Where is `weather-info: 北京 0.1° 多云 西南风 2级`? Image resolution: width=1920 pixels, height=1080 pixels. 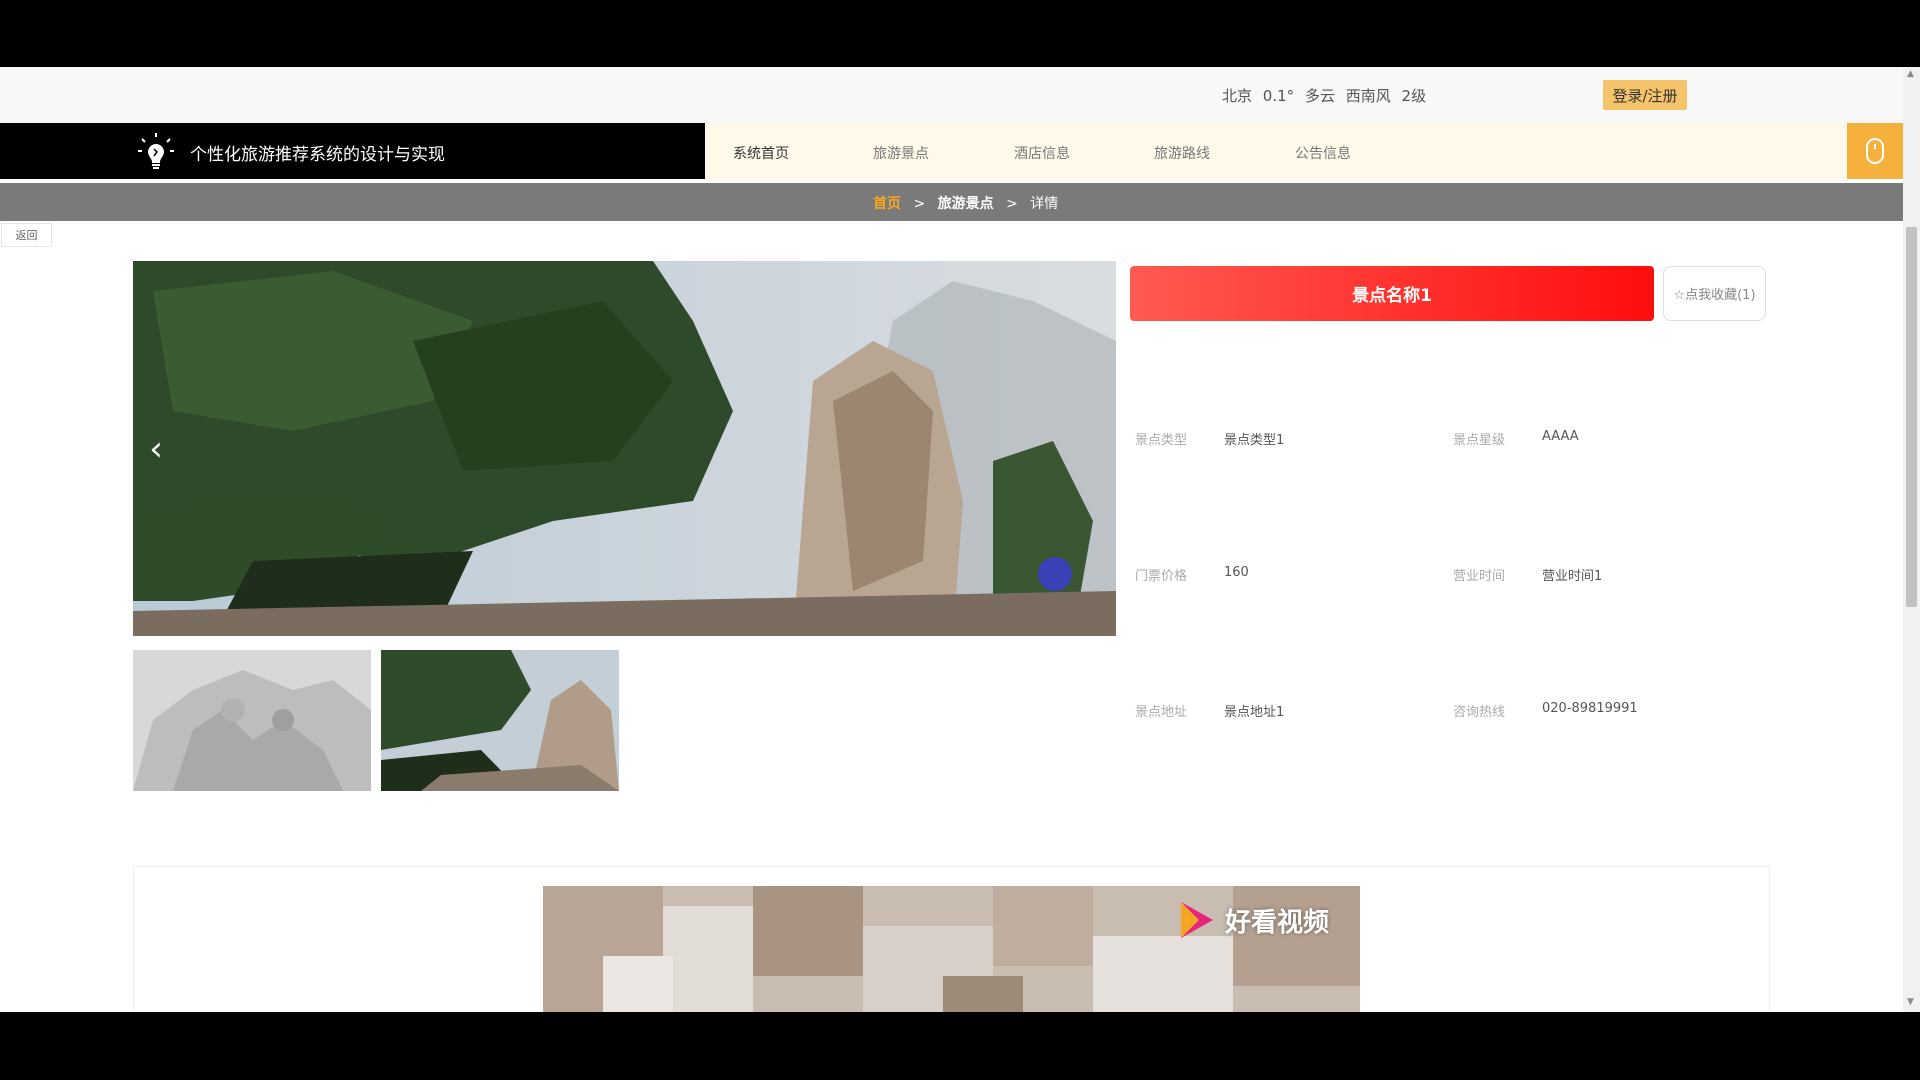
weather-info: 北京 0.1° 多云 西南风 2级 is located at coordinates (1327, 95).